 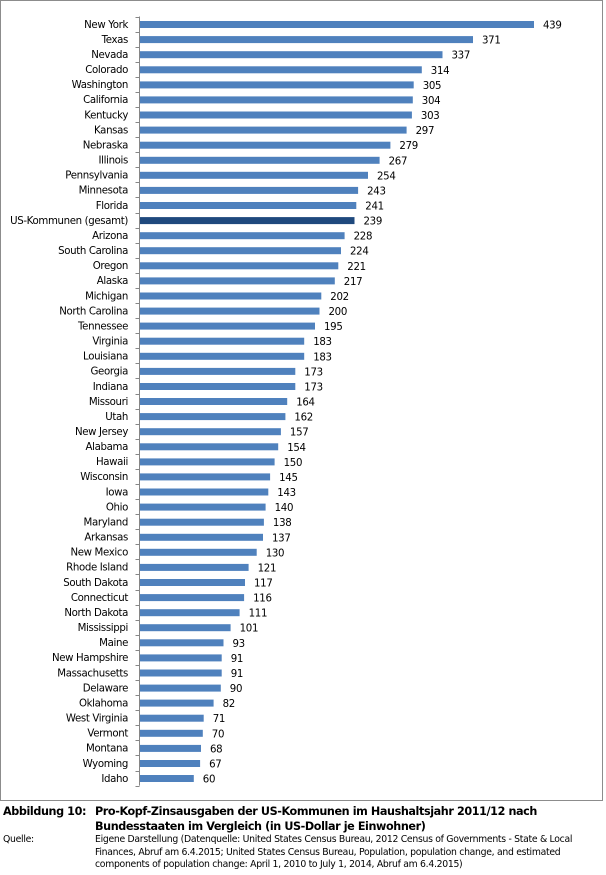 What do you see at coordinates (363, 237) in the screenshot?
I see `data-label: 228` at bounding box center [363, 237].